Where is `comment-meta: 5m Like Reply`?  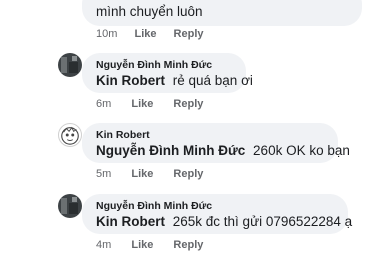 comment-meta: 5m Like Reply is located at coordinates (149, 174).